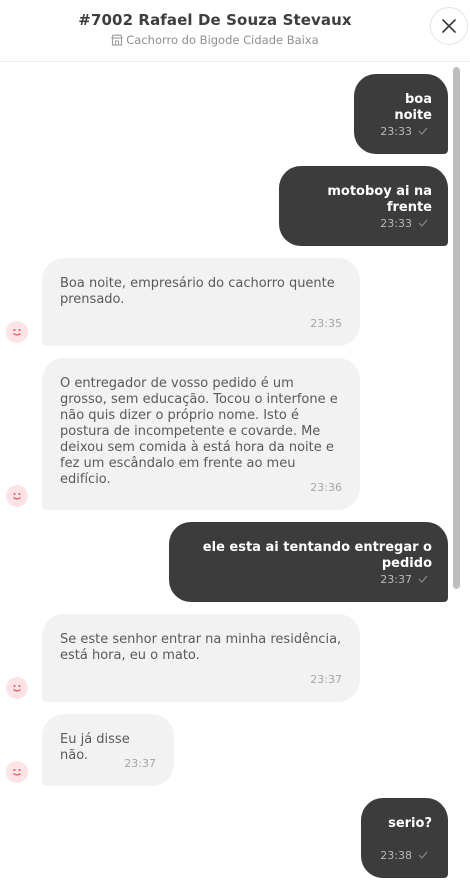 The image size is (470, 886). Describe the element at coordinates (404, 838) in the screenshot. I see `outgoing-message: serio? 23:38` at that location.